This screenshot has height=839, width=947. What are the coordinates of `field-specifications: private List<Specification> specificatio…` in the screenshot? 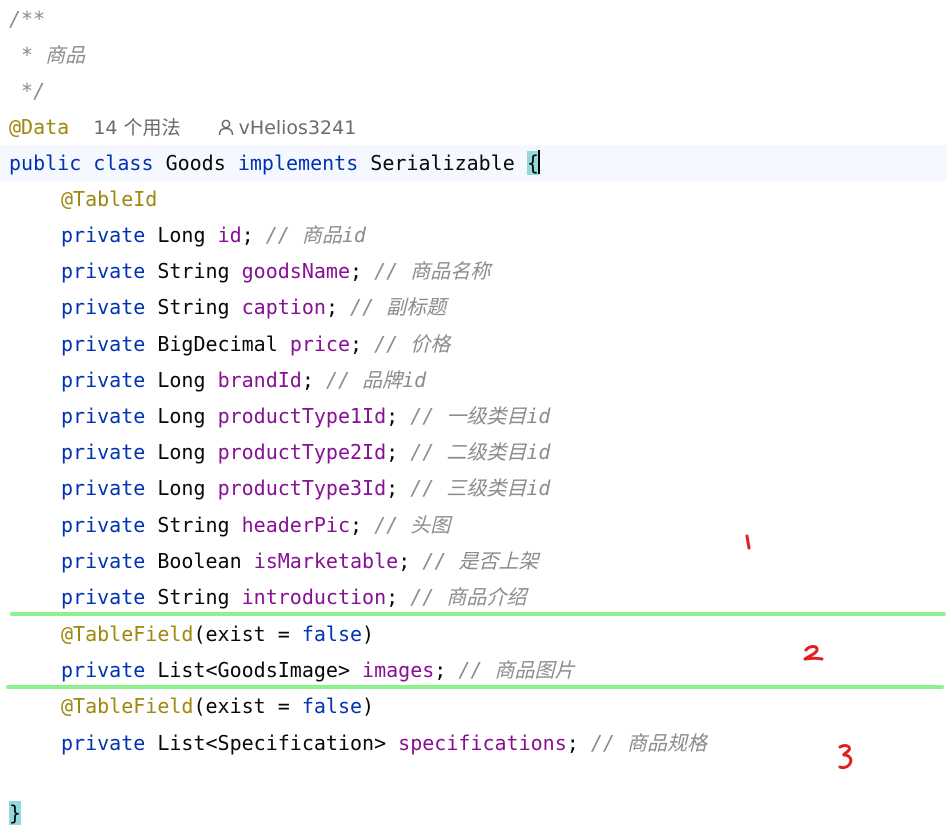 It's located at (384, 743).